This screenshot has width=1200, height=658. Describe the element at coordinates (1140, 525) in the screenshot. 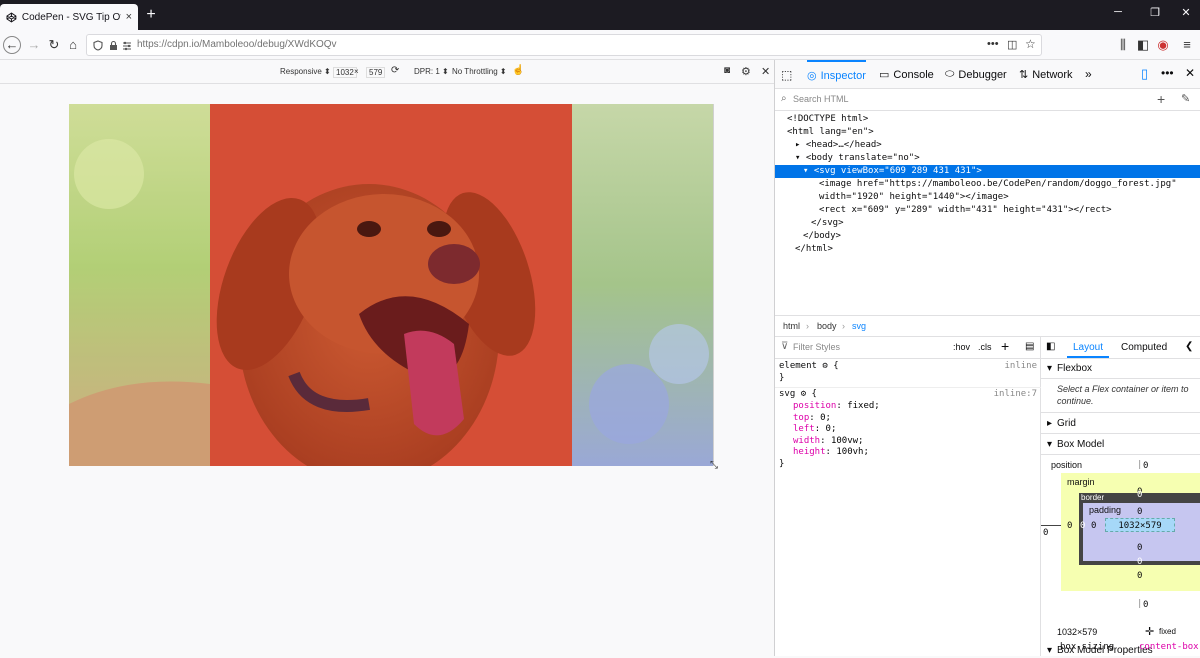

I see `content-box: 1032×579` at that location.